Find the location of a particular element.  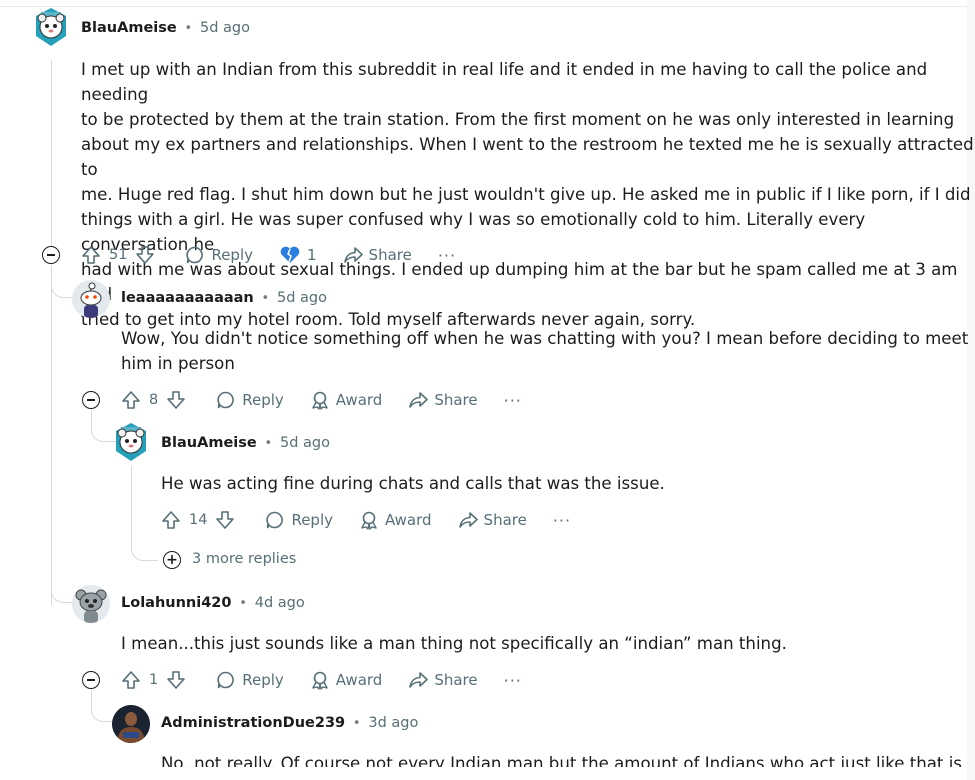

comment-meta: leaaaaaaaaaaan • 5d ago is located at coordinates (224, 297).